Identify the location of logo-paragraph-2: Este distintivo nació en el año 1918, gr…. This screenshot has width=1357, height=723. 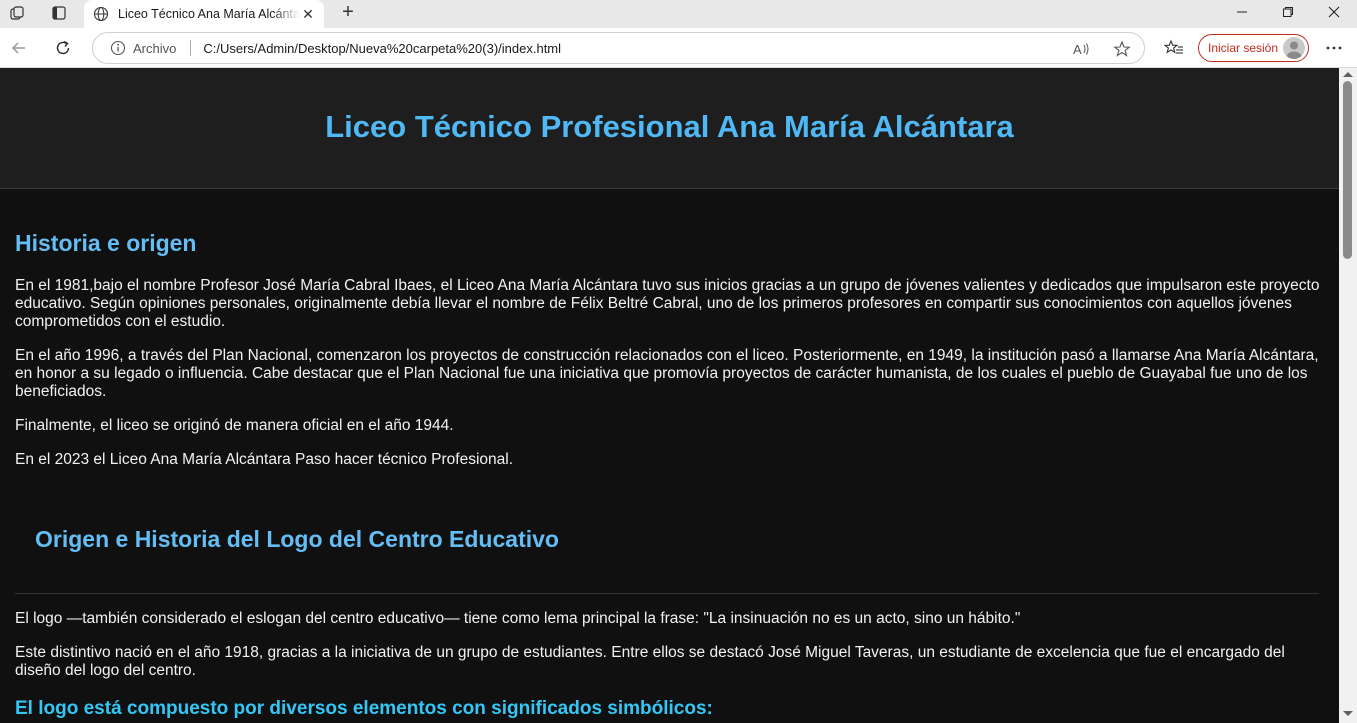
(650, 661).